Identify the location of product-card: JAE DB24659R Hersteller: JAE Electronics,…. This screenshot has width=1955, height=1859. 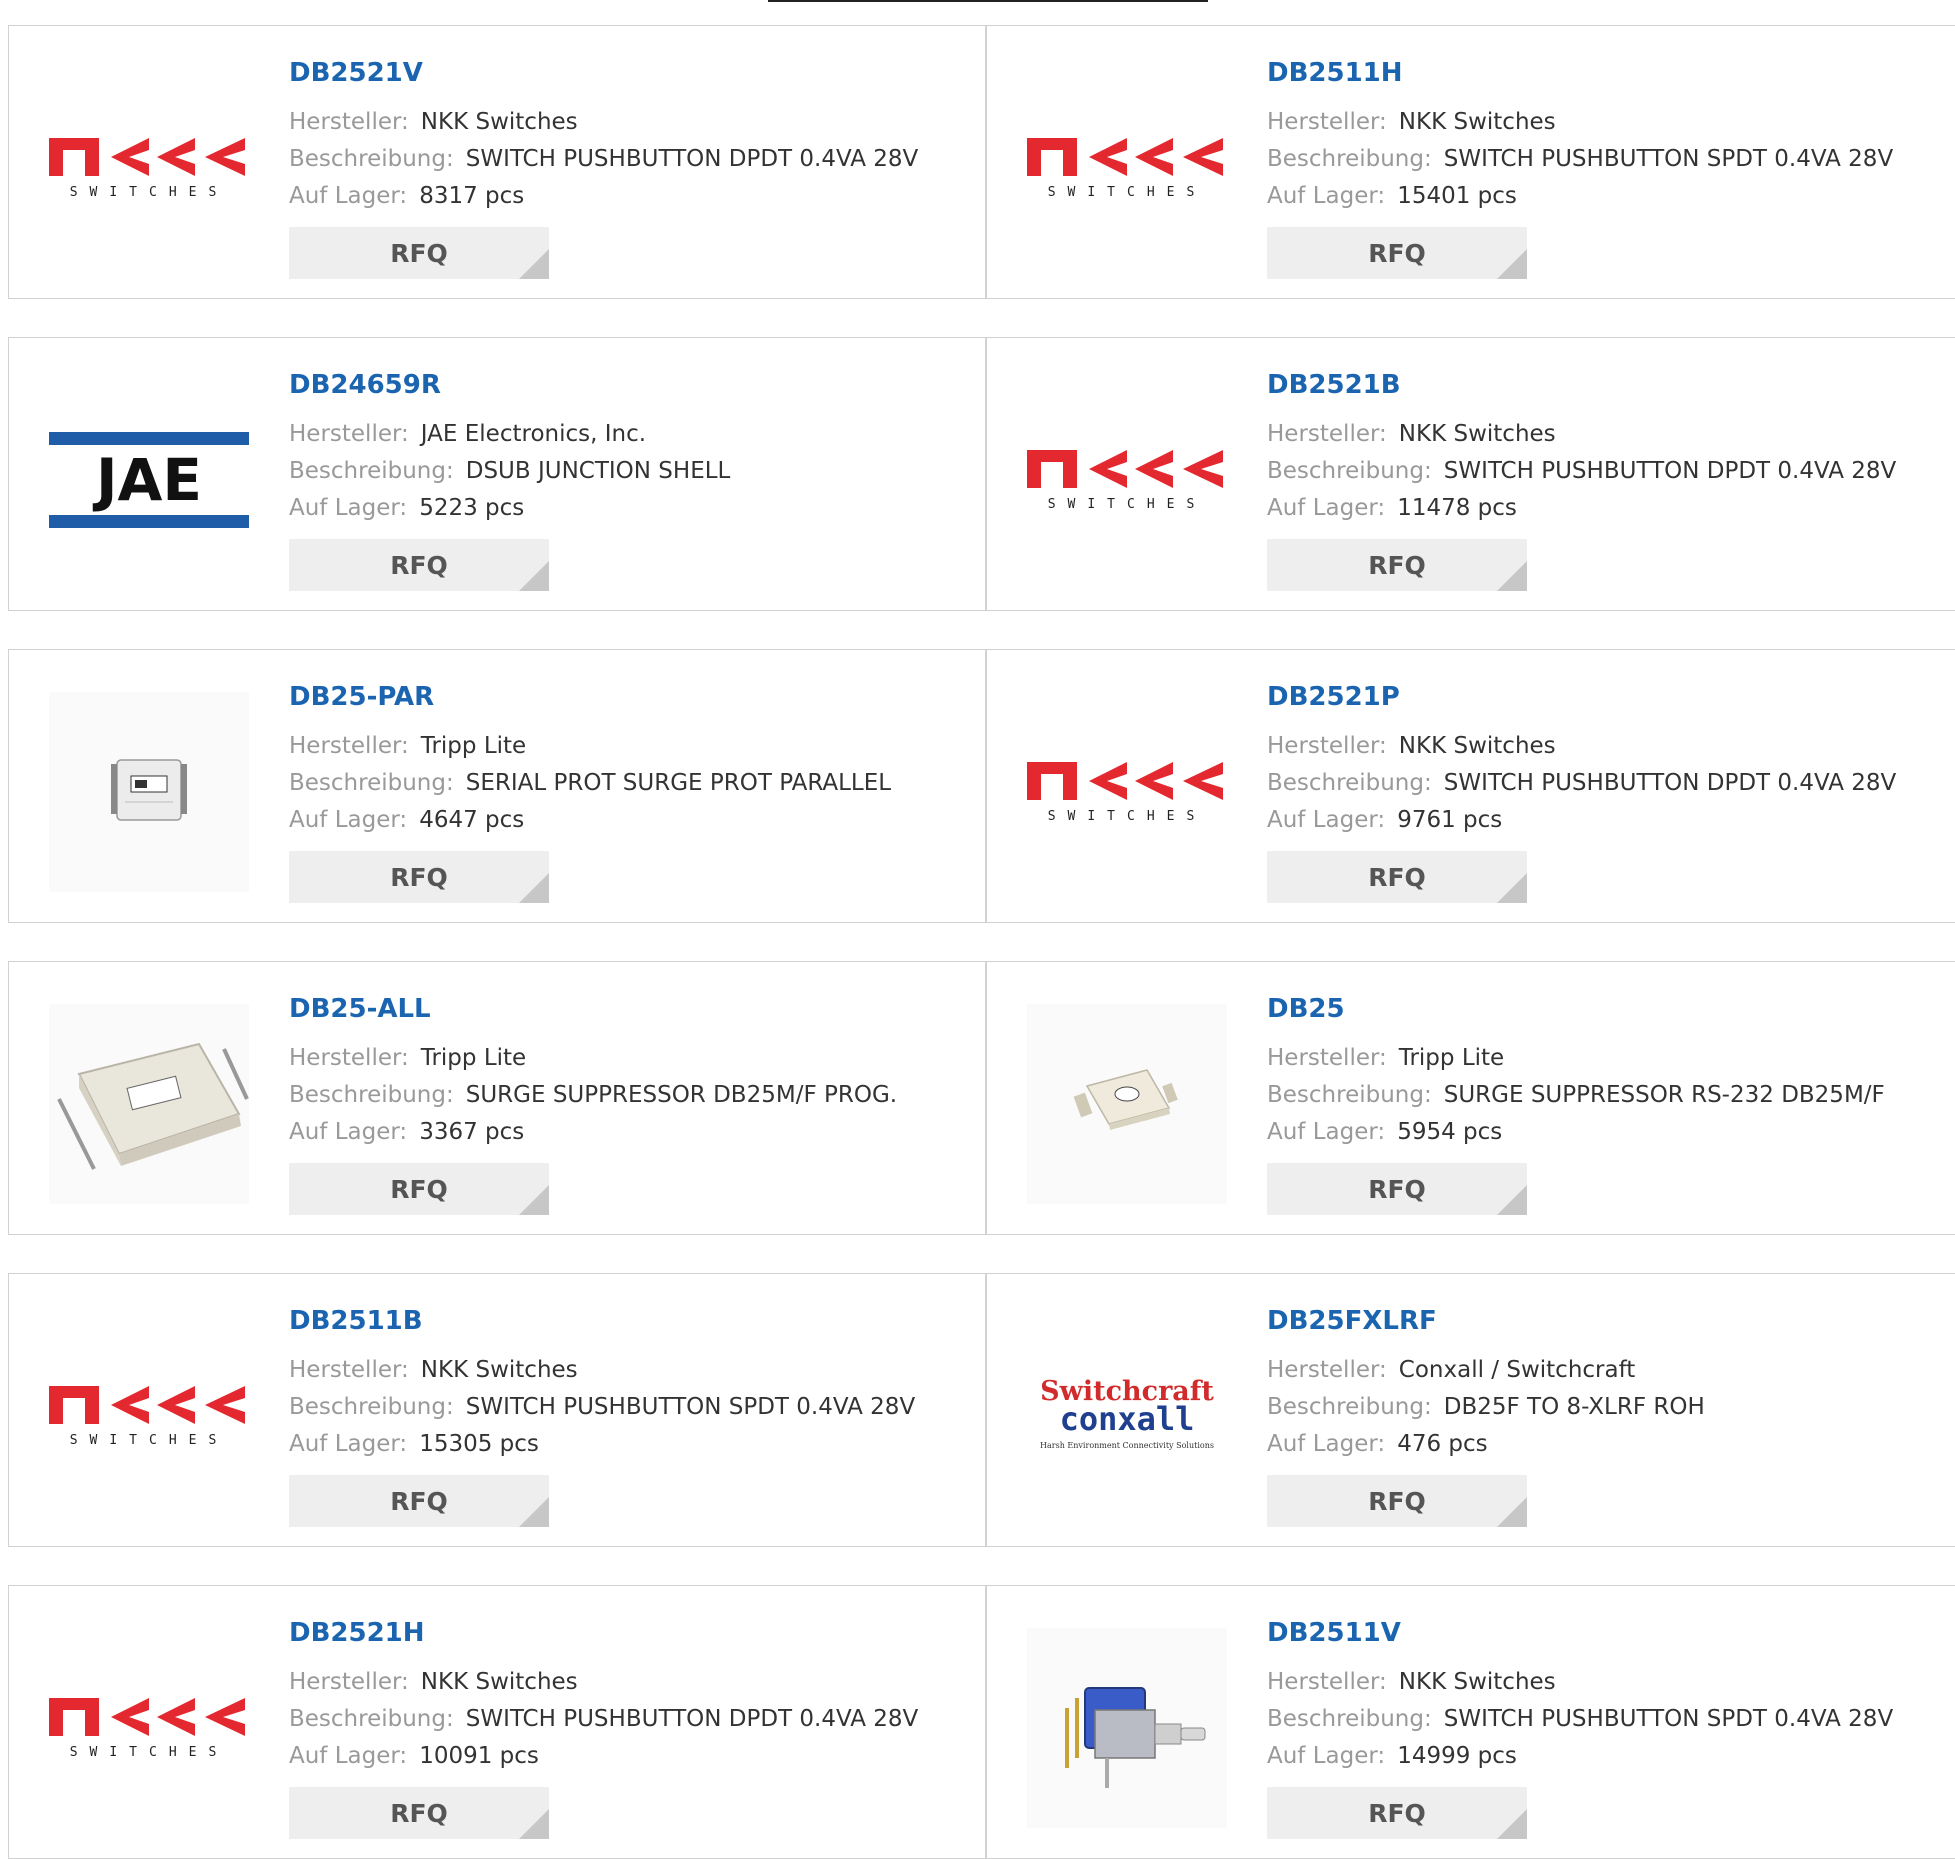
(497, 474).